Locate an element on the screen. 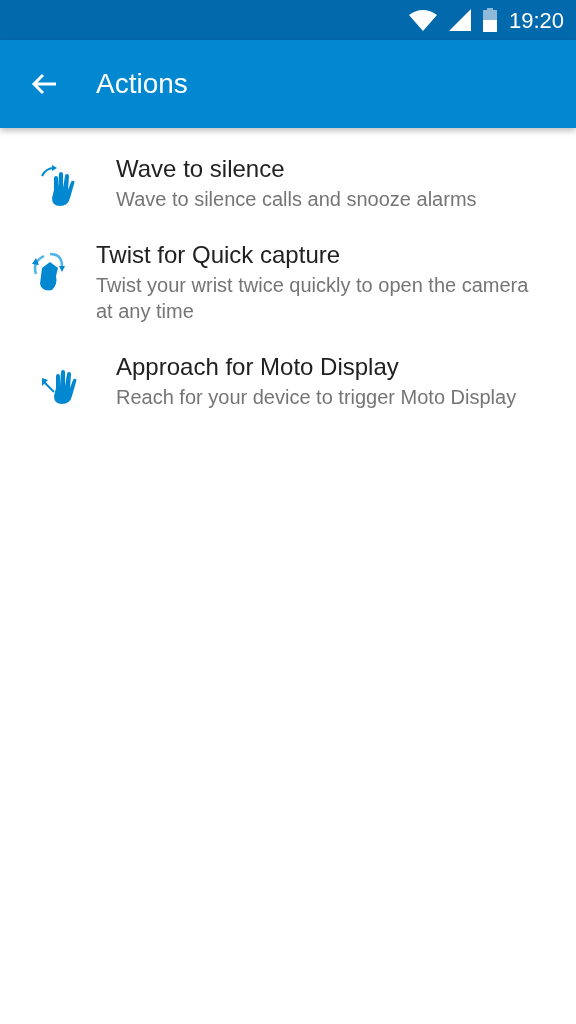  back-arrow-icon is located at coordinates (44, 84).